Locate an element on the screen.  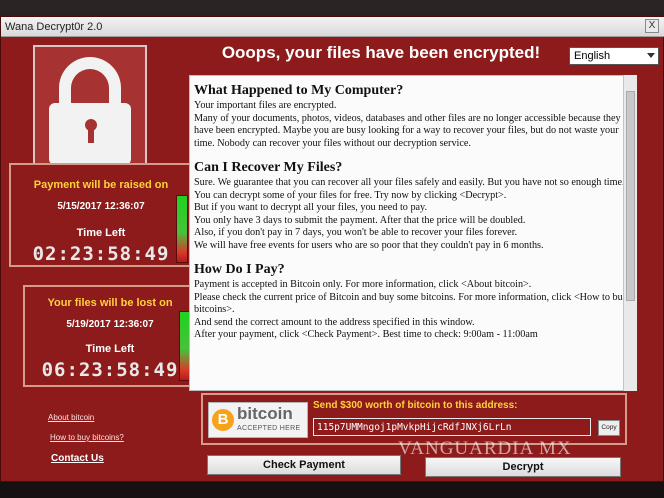
bitcoin-accepted-logo: B bitcoin ACCEPTED HERE is located at coordinates (258, 420).